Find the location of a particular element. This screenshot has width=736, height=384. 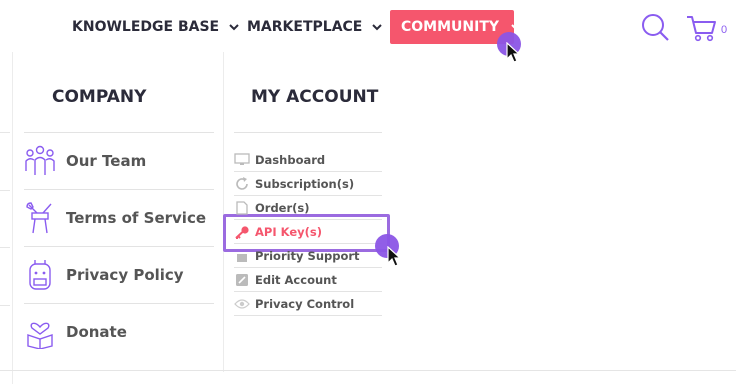

account-item-orders: Order(s) is located at coordinates (308, 208).